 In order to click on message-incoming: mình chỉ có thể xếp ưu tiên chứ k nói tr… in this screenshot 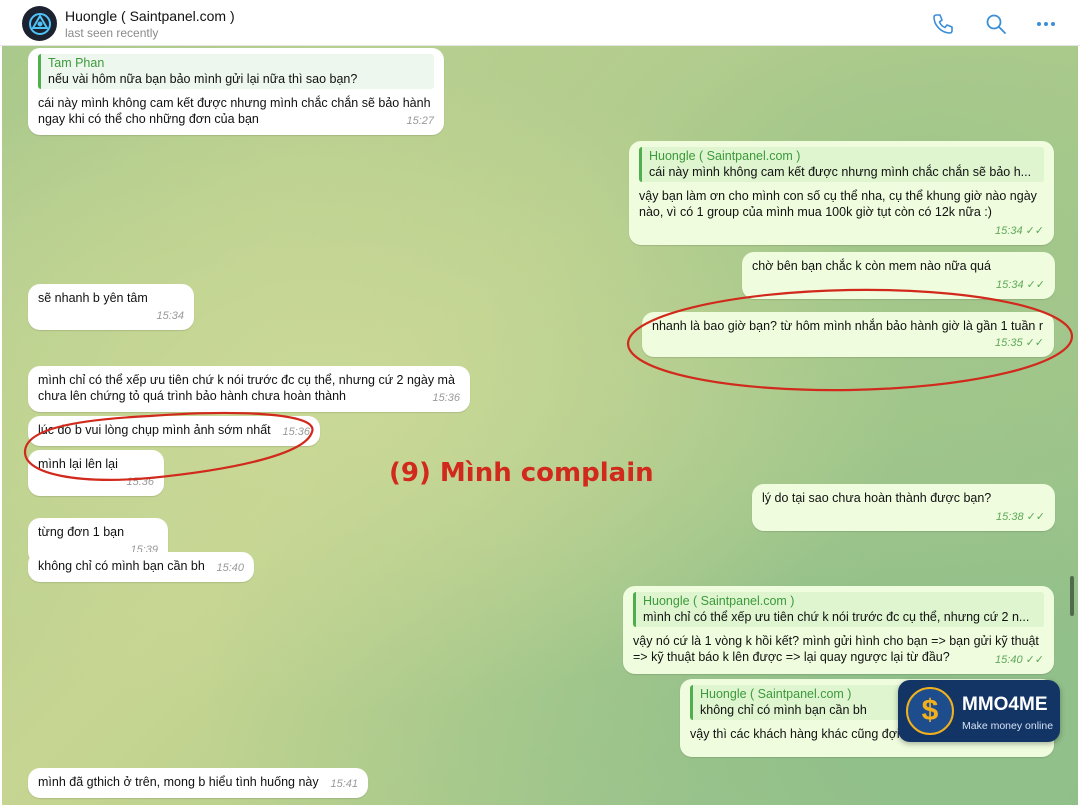, I will do `click(249, 389)`.